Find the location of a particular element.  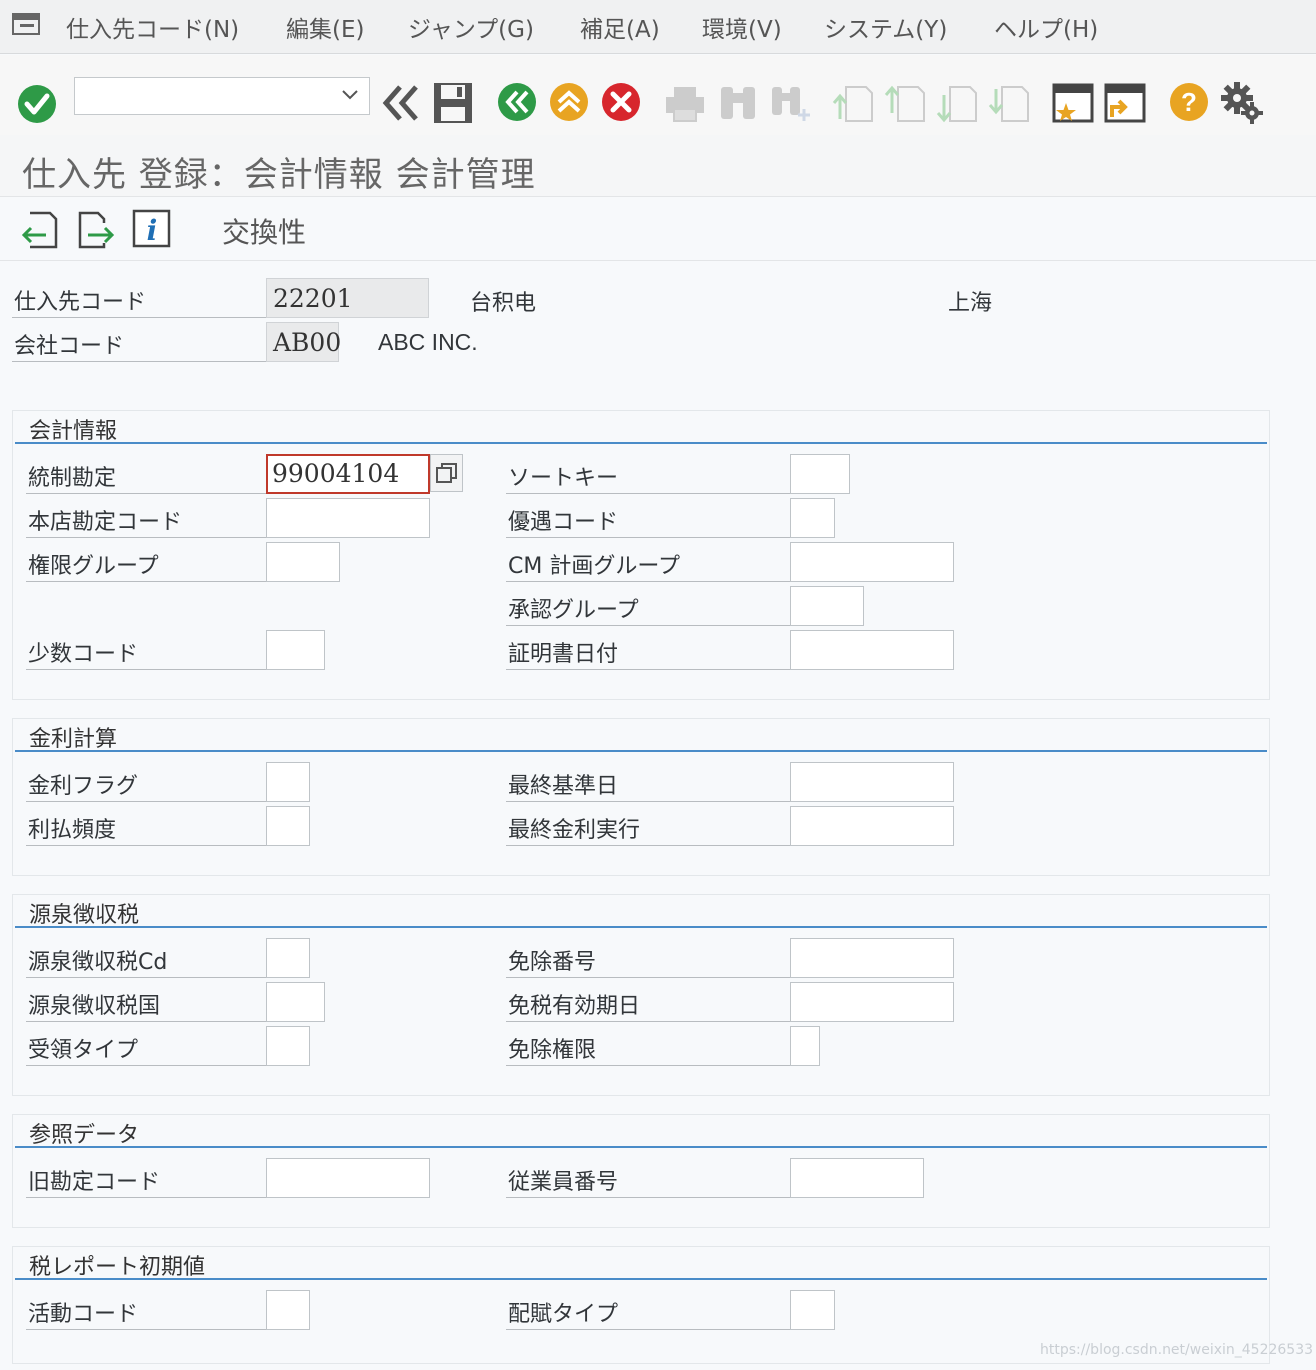

distribution-type-label: 配賦タイプ is located at coordinates (563, 1314).